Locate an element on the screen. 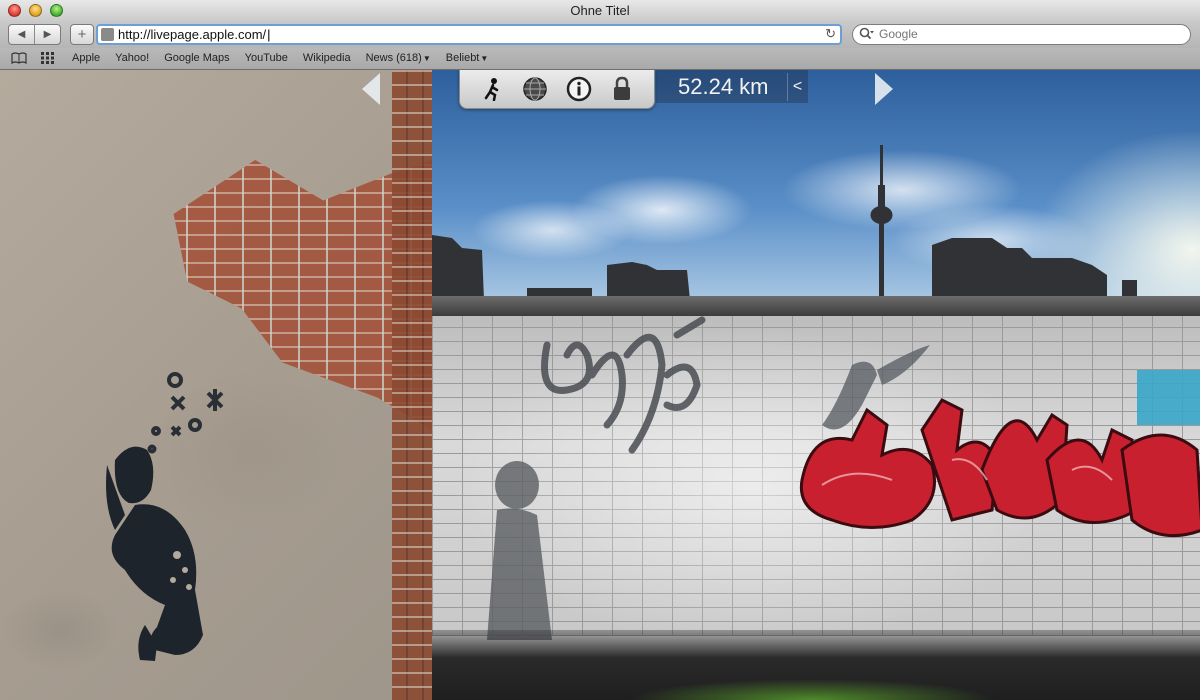 The width and height of the screenshot is (1200, 700). previous-arrow-icon is located at coordinates (371, 89).